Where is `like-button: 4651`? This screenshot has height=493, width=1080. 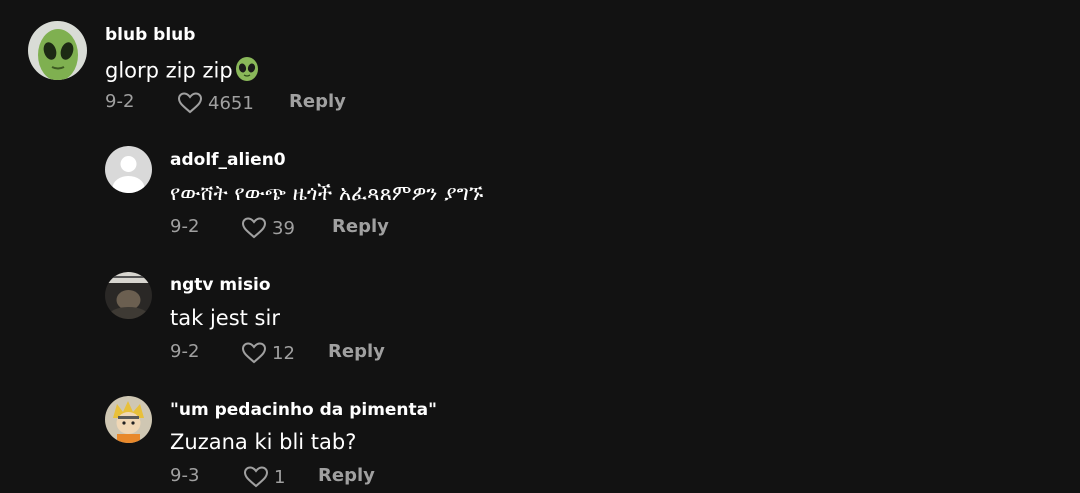
like-button: 4651 is located at coordinates (215, 103).